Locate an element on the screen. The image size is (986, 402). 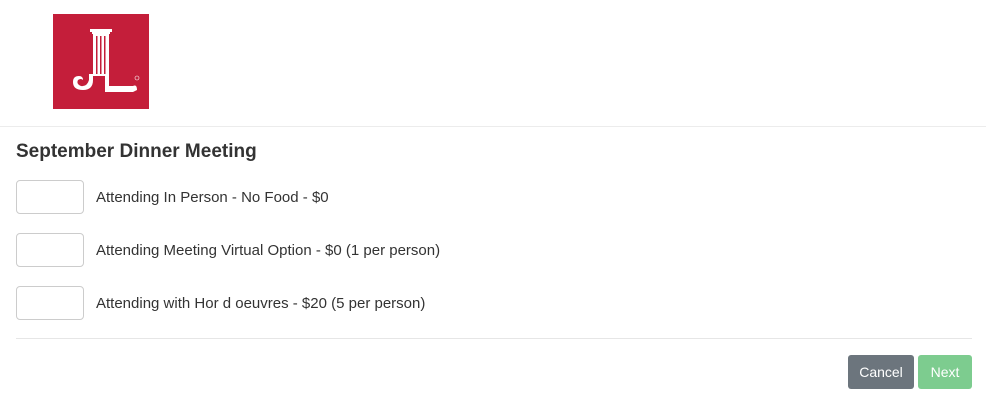
quantity-input-hors-doeuvres is located at coordinates (50, 303).